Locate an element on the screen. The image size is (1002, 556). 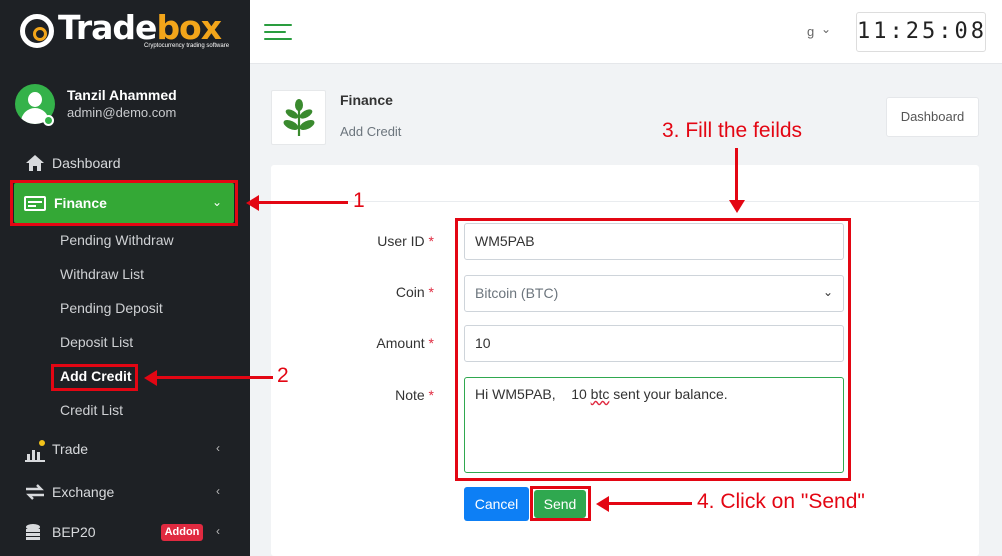
send-button: Send is located at coordinates (560, 504).